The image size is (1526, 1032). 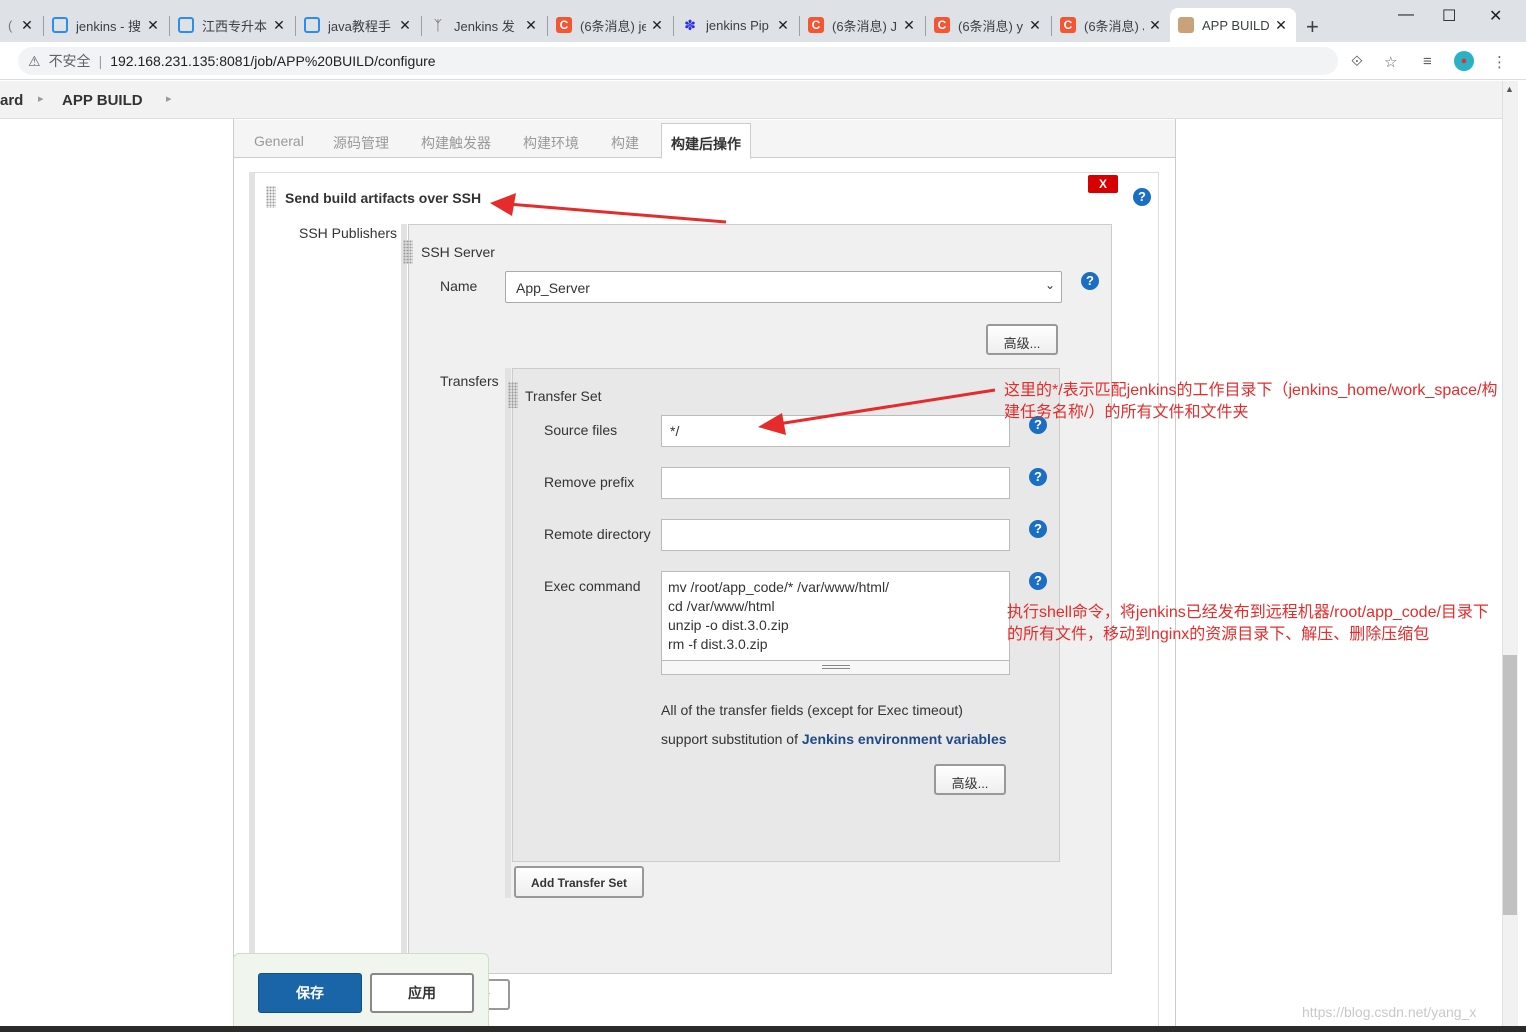 What do you see at coordinates (503, 204) in the screenshot?
I see `arrowhead-publisher` at bounding box center [503, 204].